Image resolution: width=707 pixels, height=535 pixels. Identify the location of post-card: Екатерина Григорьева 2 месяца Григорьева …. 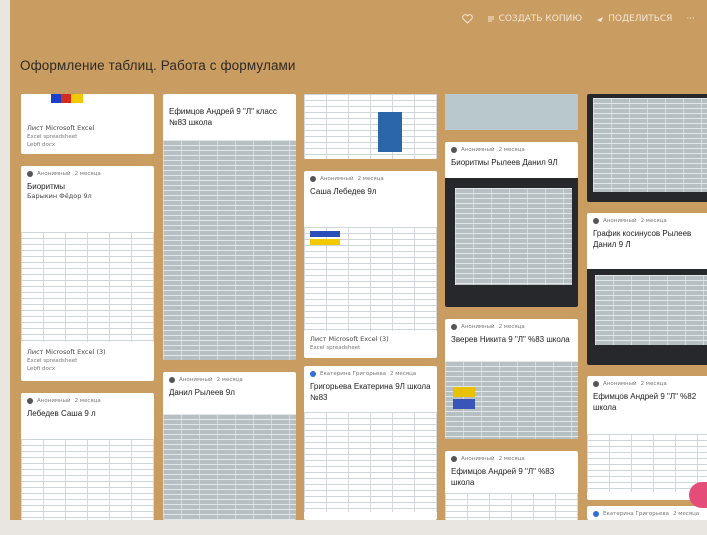
(370, 443).